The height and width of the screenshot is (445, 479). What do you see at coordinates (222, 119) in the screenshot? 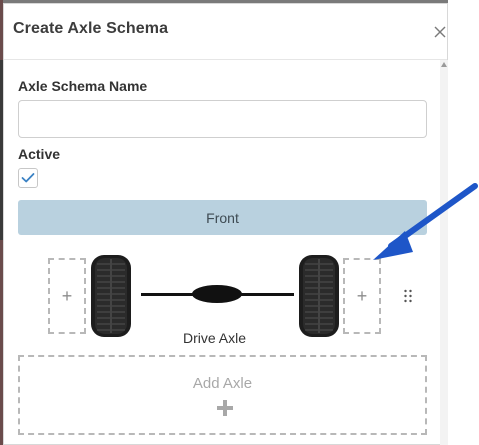
I see `axle-schema-name-input` at bounding box center [222, 119].